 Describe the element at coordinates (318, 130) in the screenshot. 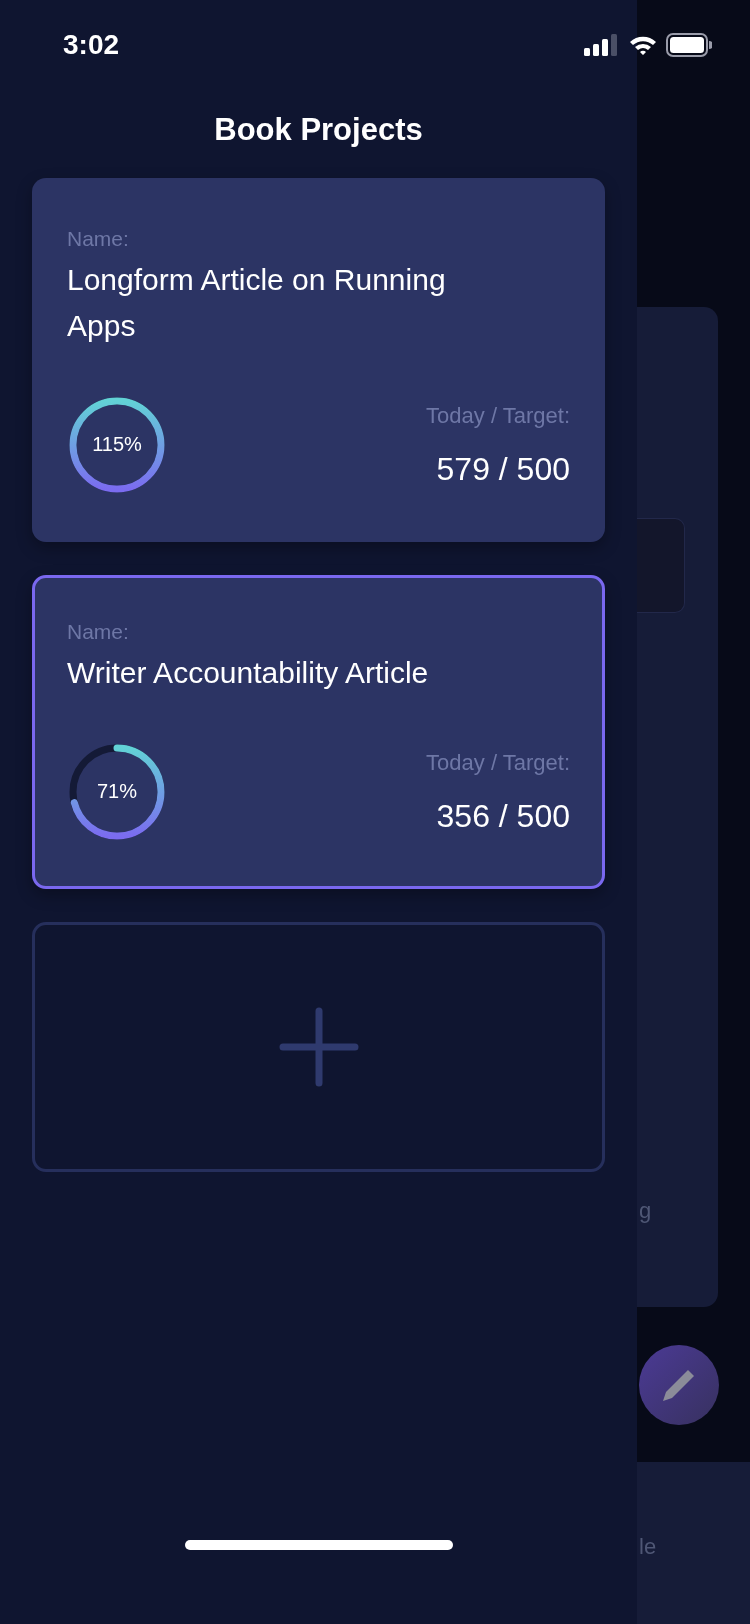

I see `drawer-title: Book Projects` at that location.